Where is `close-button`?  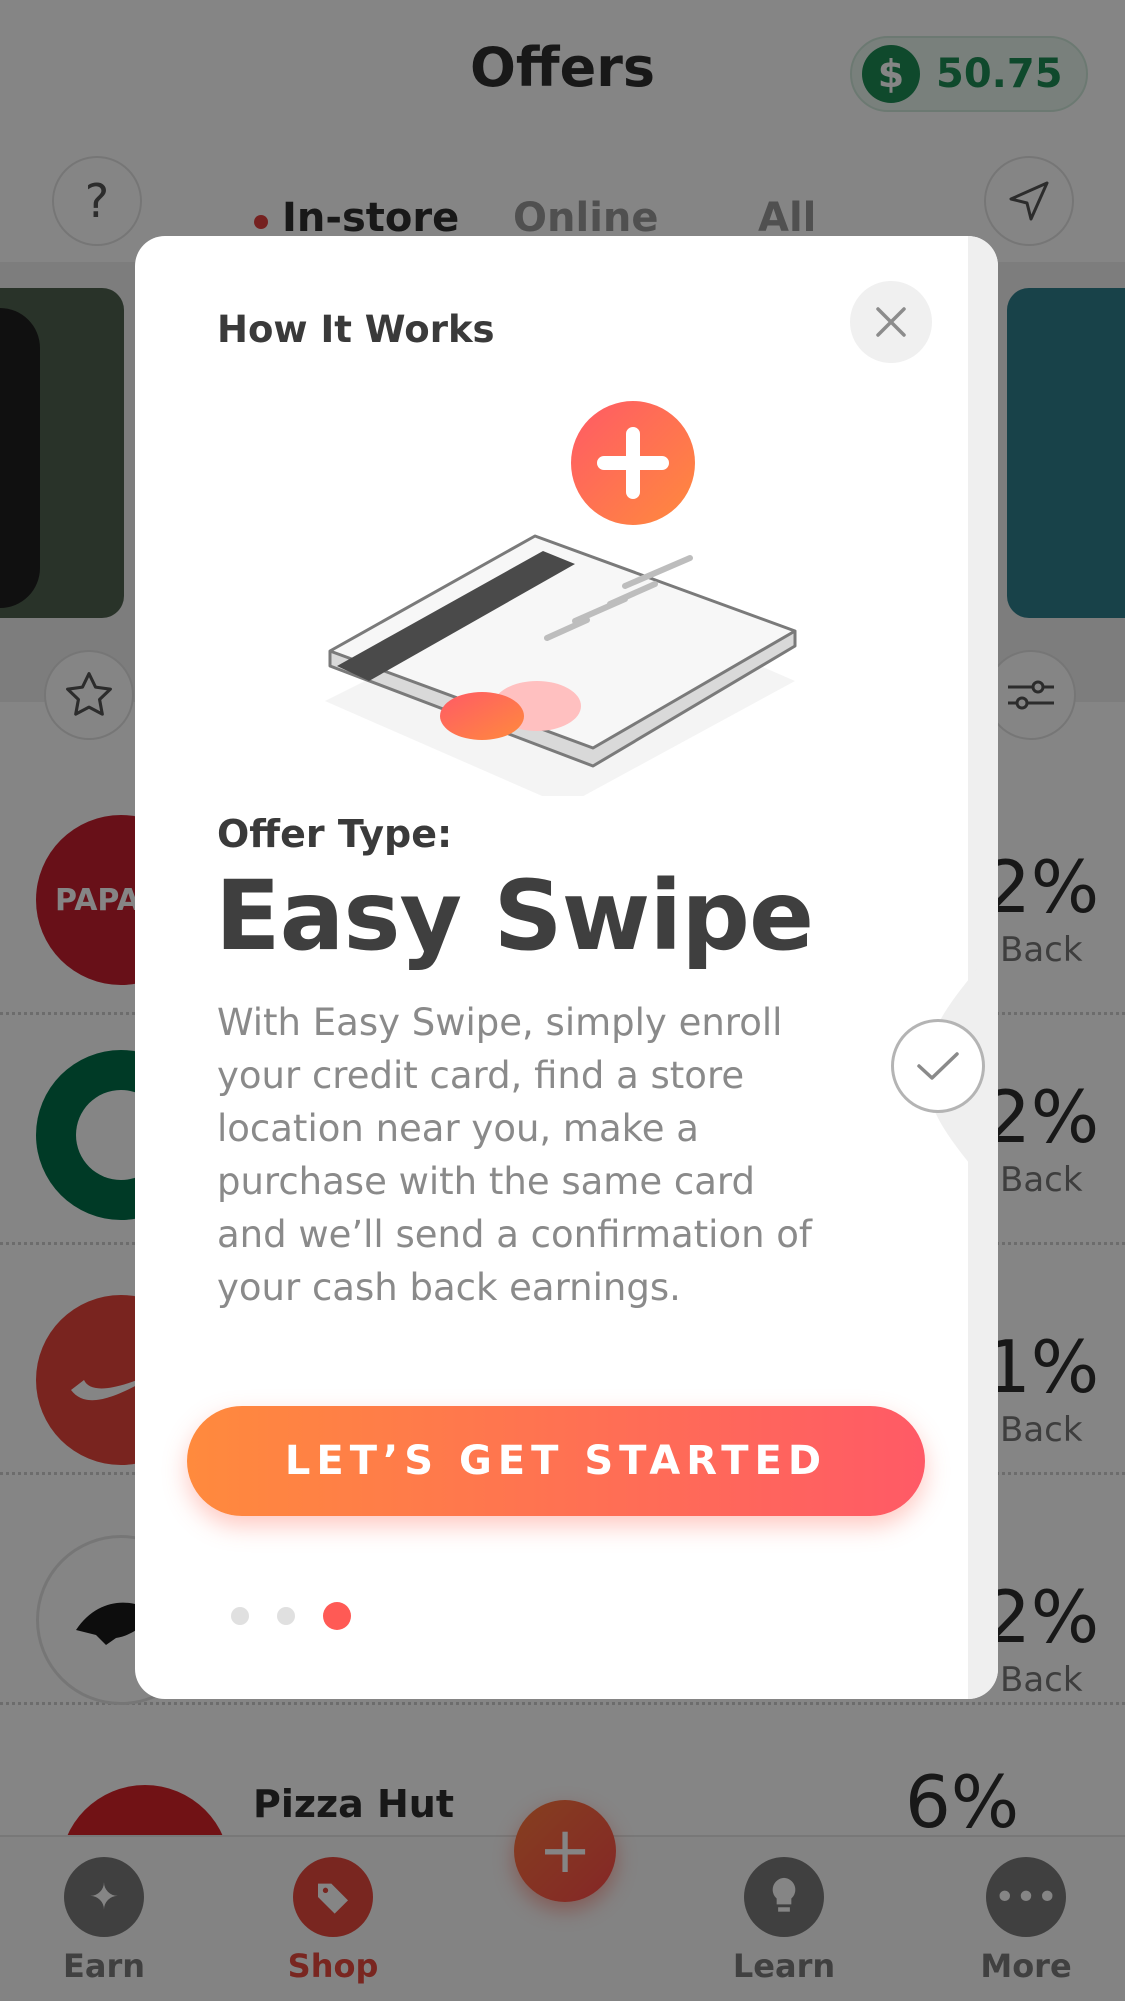 close-button is located at coordinates (891, 322).